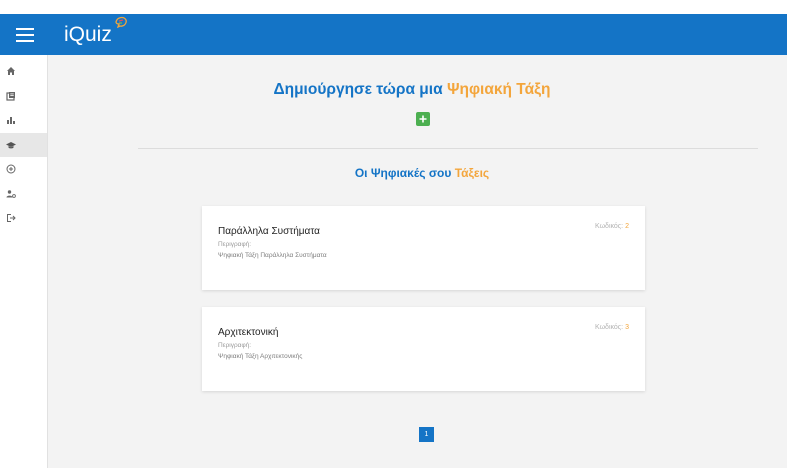  I want to click on class-title: Παράλληλα Συστήματα, so click(269, 231).